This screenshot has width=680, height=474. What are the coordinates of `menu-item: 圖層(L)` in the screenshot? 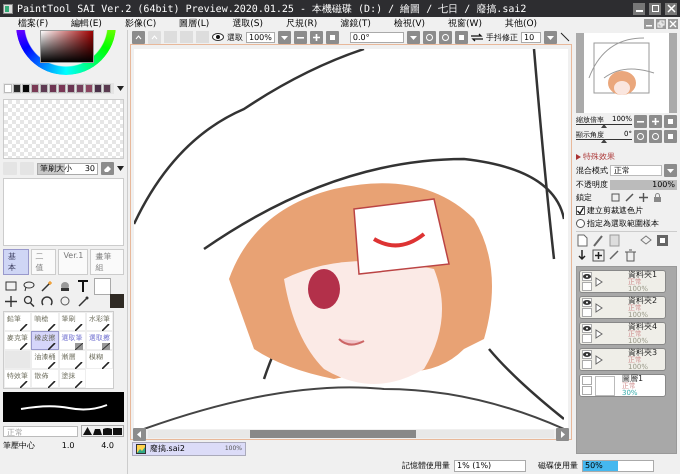 It's located at (194, 23).